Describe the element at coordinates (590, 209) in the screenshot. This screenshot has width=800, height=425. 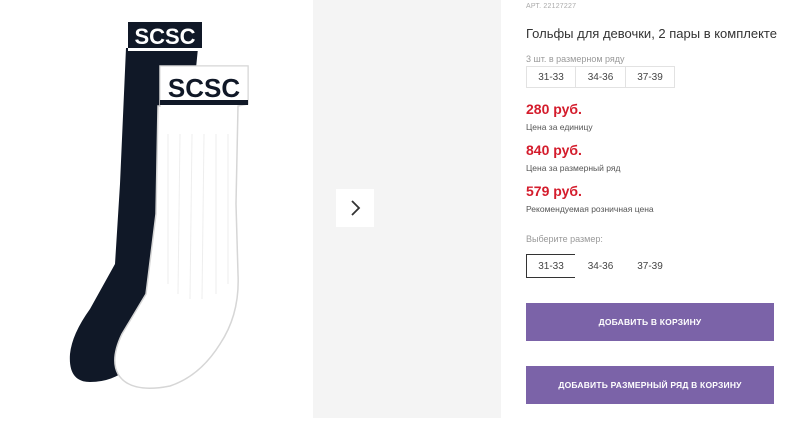
I see `price-recommended-note: Рекомендуемая розничная цена` at that location.